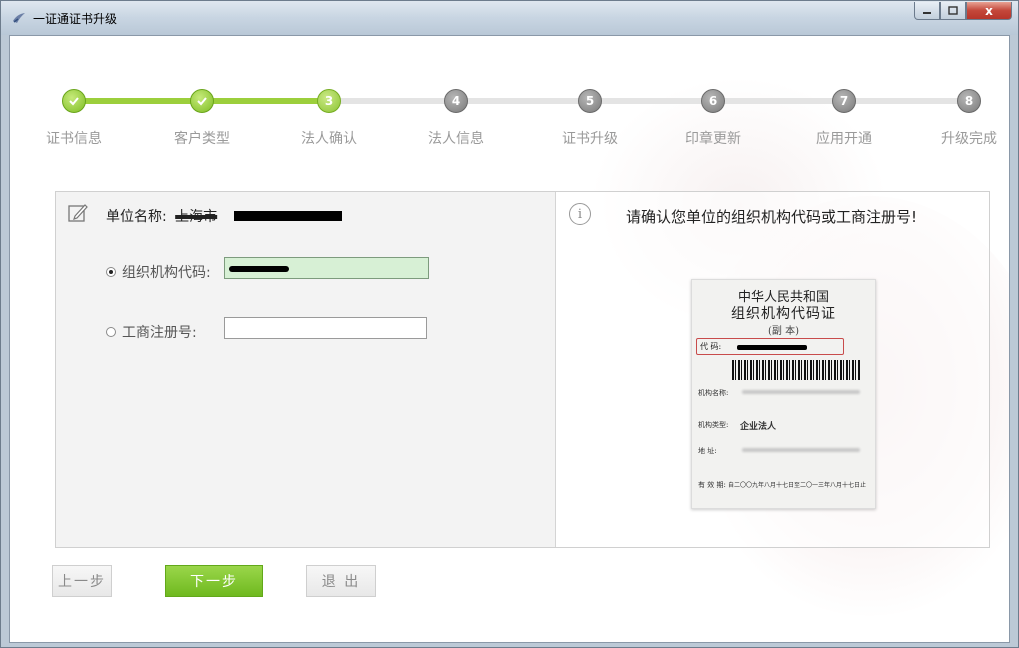  I want to click on window-title: 一证通证书升级, so click(75, 19).